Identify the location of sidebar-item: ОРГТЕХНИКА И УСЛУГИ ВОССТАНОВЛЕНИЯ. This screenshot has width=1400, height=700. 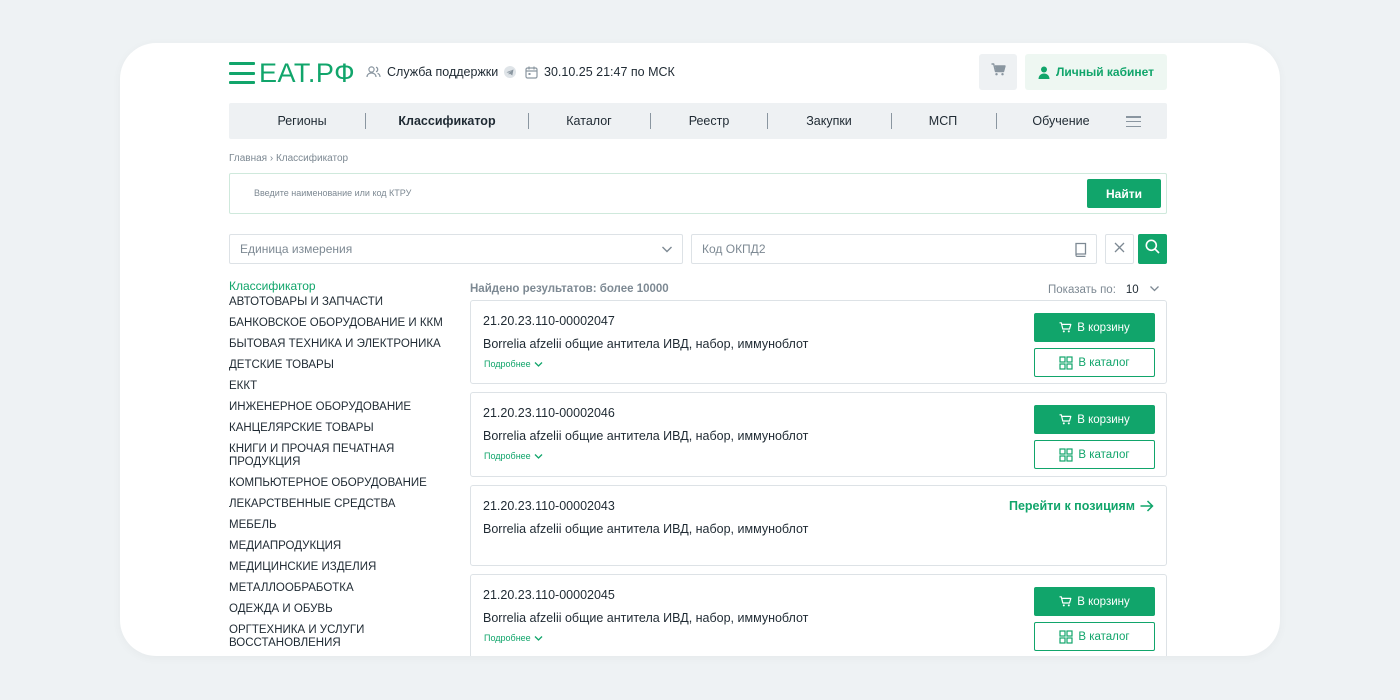
(309, 637).